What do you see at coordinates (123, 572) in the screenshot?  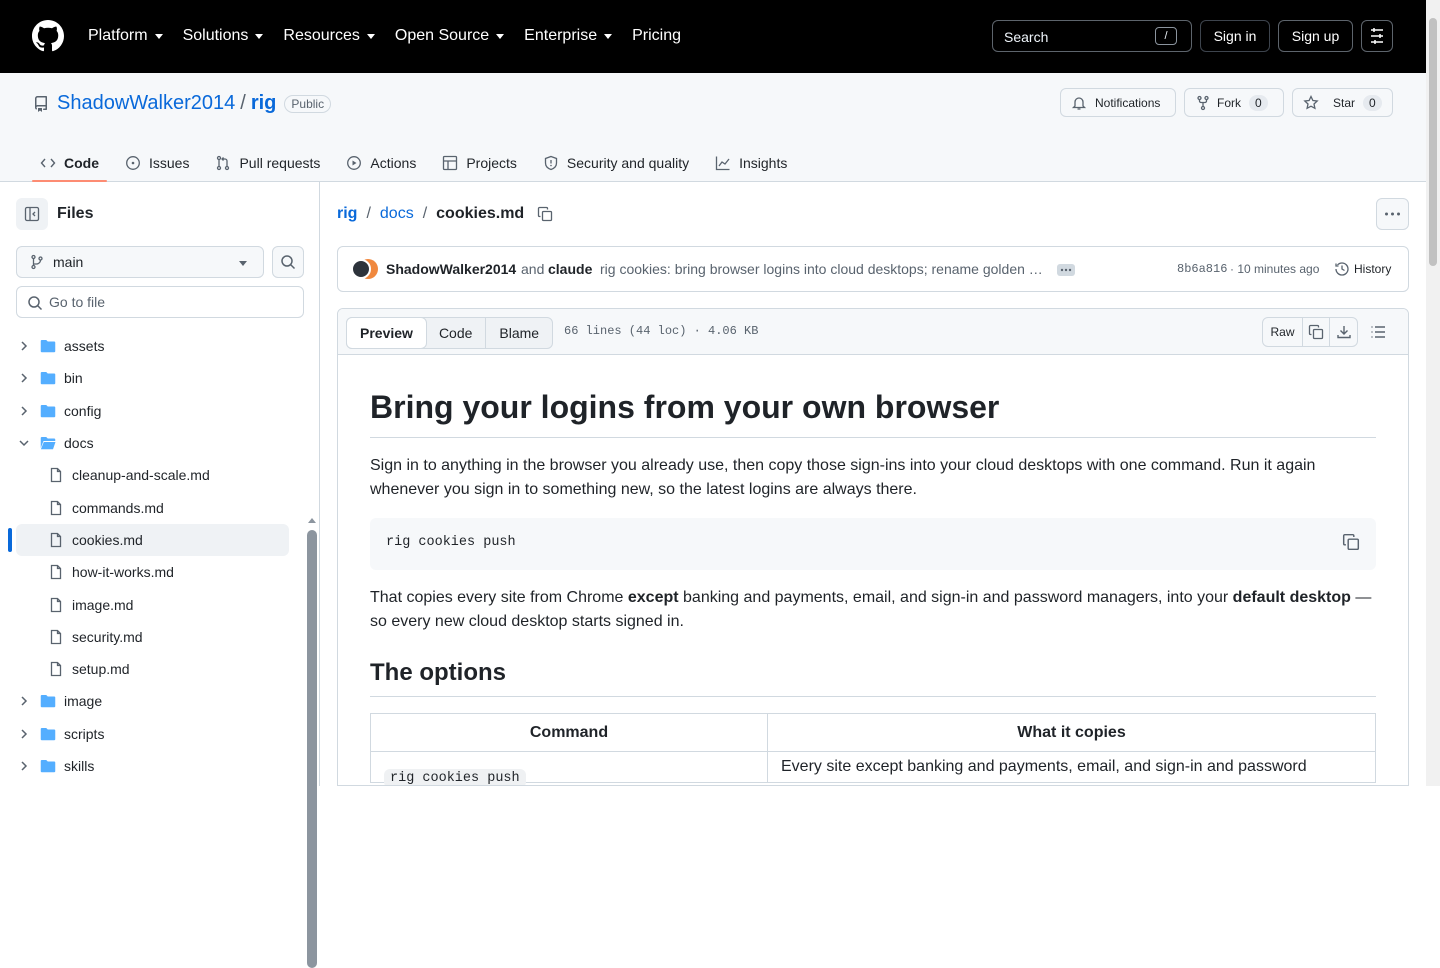 I see `tree-item-label: how-it-works.md` at bounding box center [123, 572].